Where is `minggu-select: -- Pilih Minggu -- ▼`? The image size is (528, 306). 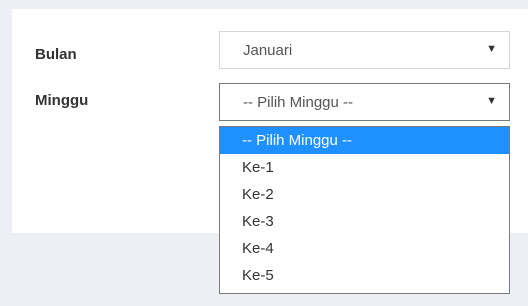 minggu-select: -- Pilih Minggu -- ▼ is located at coordinates (364, 102).